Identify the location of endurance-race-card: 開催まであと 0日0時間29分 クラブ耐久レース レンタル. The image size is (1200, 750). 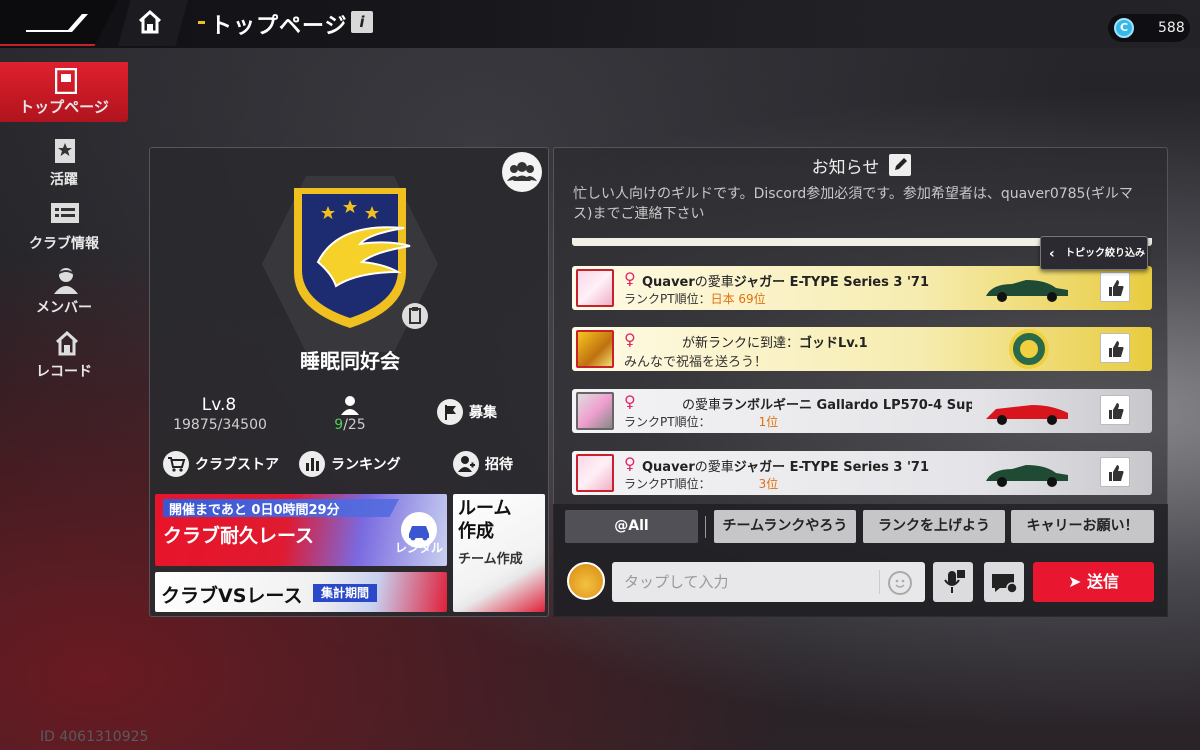
(301, 530).